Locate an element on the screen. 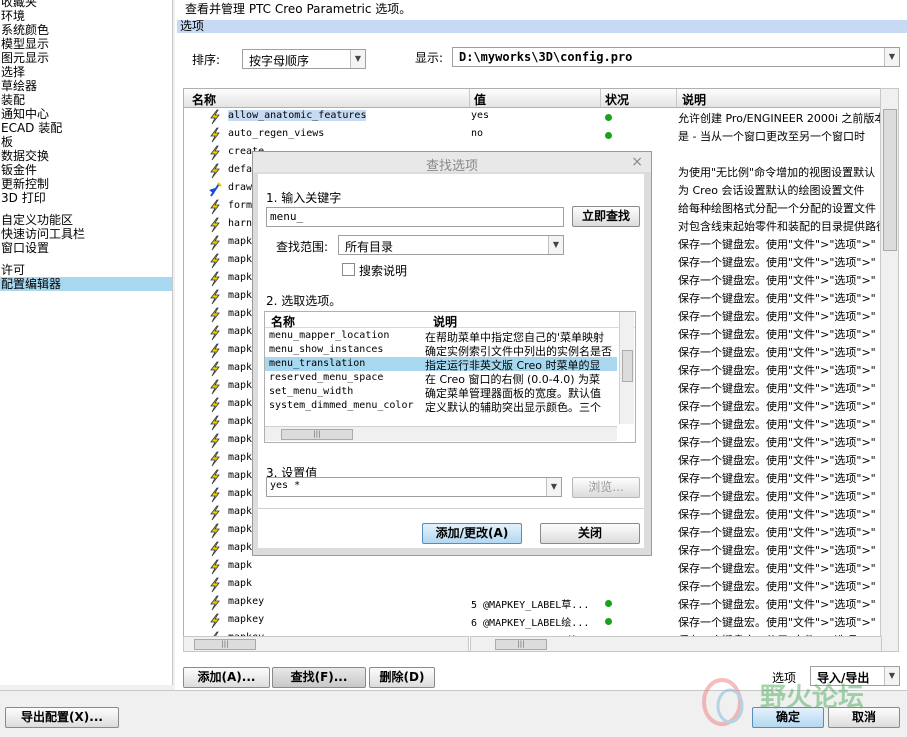 This screenshot has height=737, width=907. column-header-name: 名称 is located at coordinates (204, 99).